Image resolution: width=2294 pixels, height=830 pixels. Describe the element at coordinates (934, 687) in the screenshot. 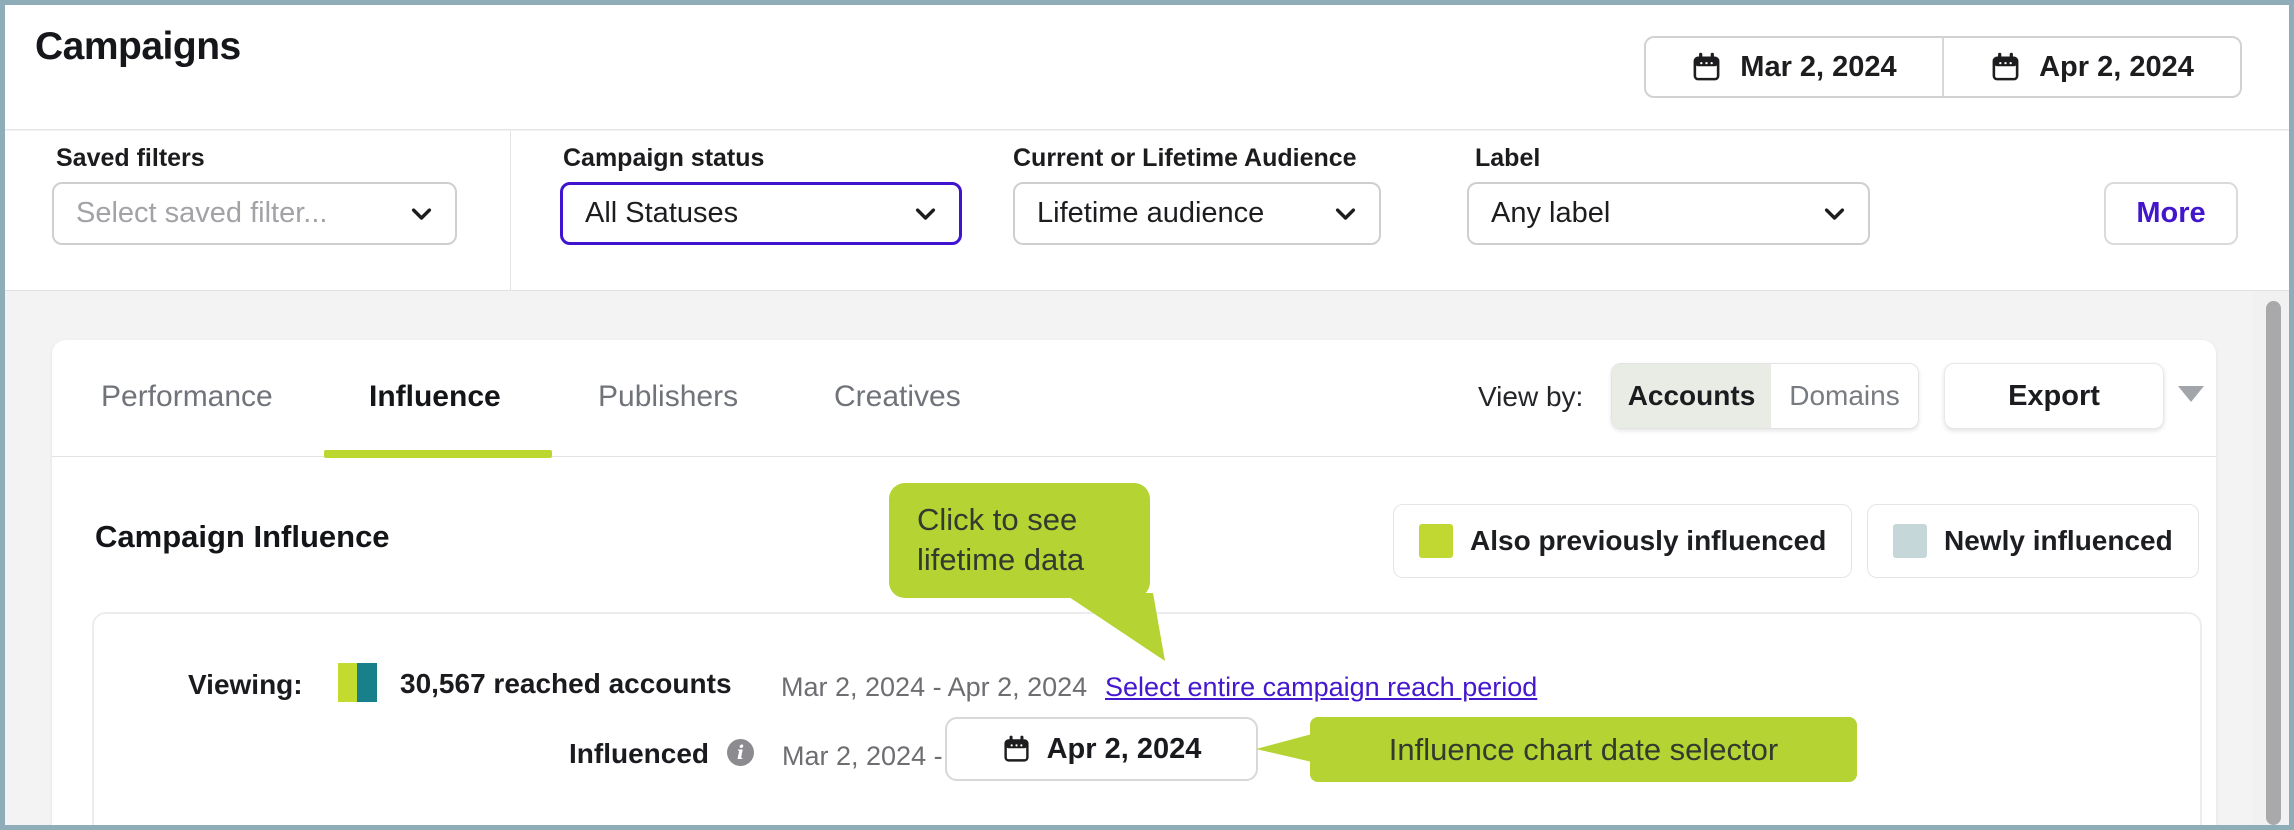

I see `viewing-period: Mar 2, 2024 - Apr 2, 2024` at that location.